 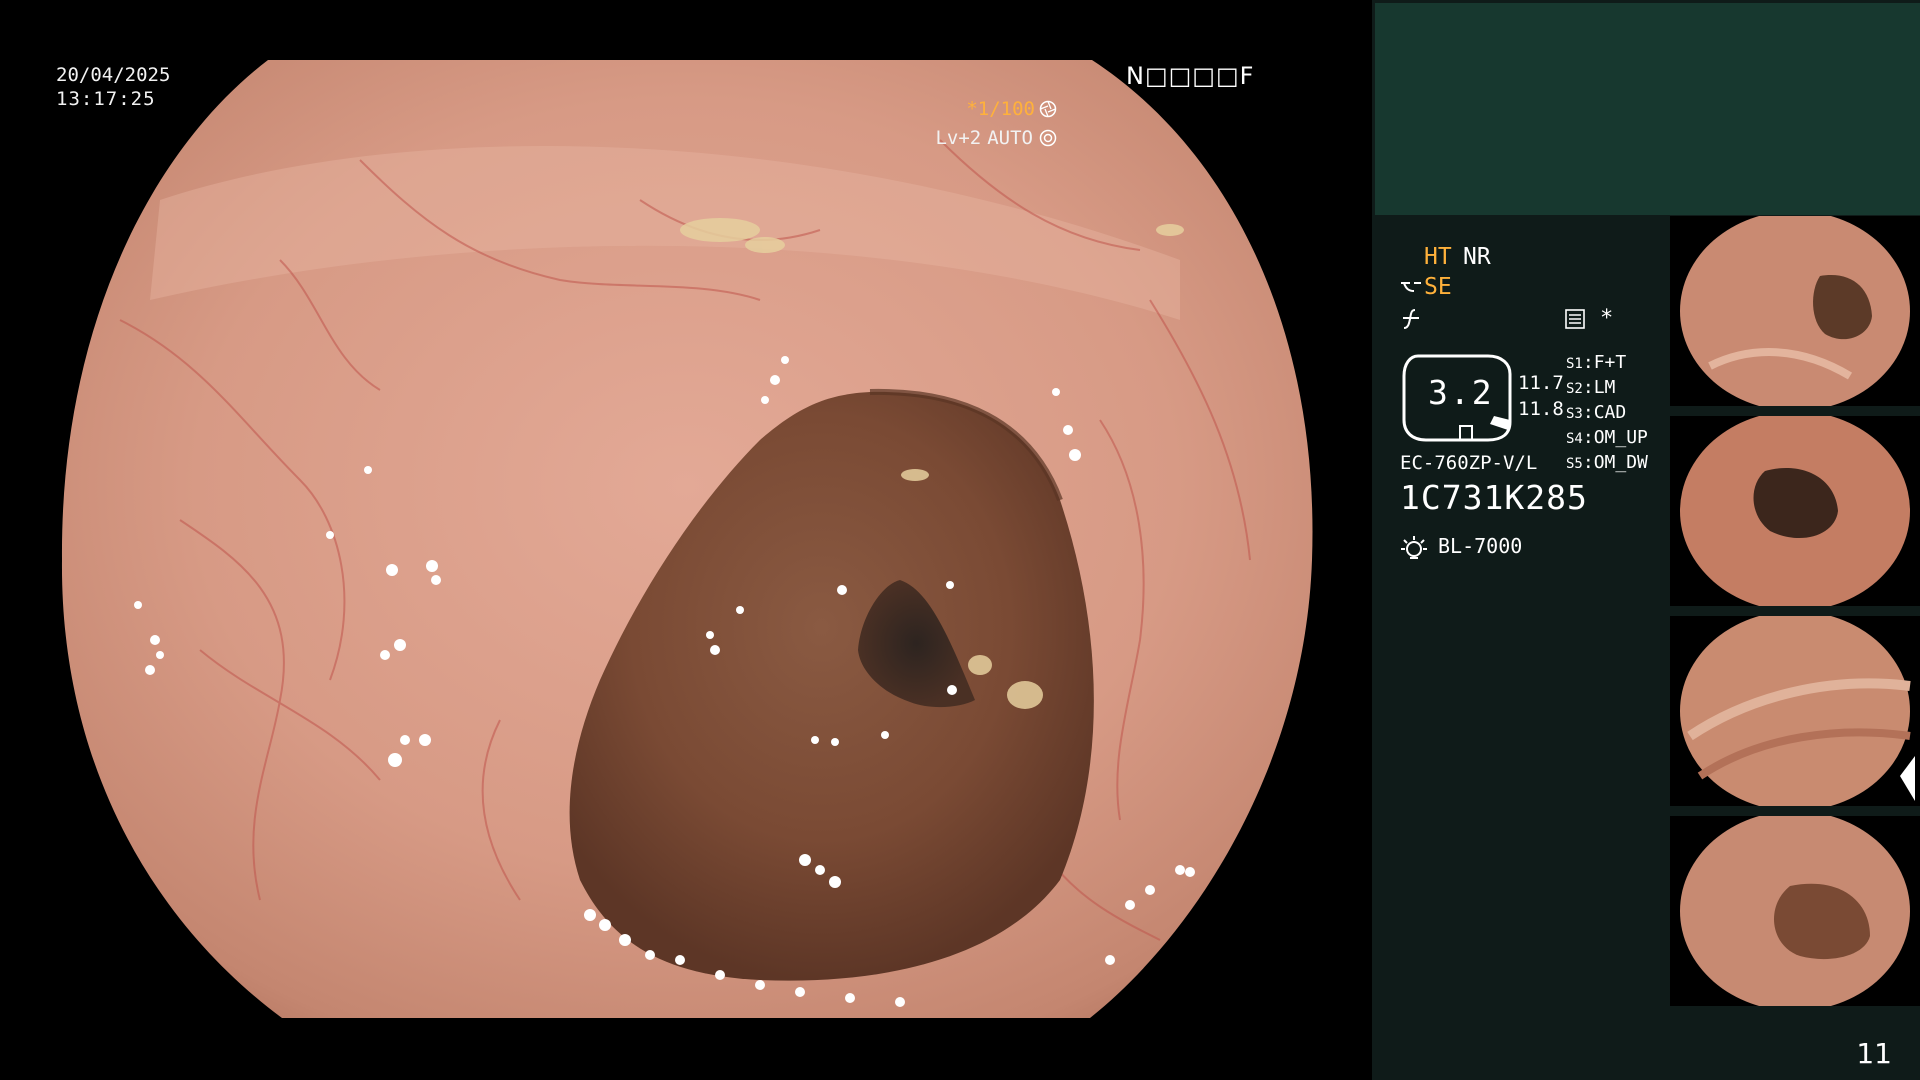 I want to click on exam-date: 20/04/2025, so click(x=113, y=75).